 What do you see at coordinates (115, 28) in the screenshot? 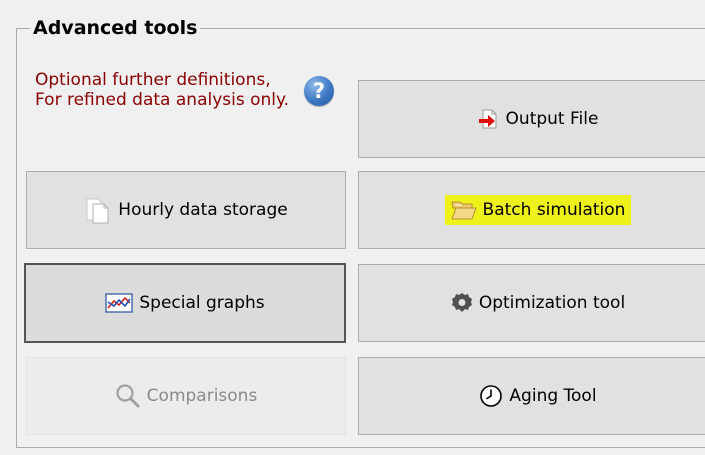
I see `group-title: Advanced tools` at bounding box center [115, 28].